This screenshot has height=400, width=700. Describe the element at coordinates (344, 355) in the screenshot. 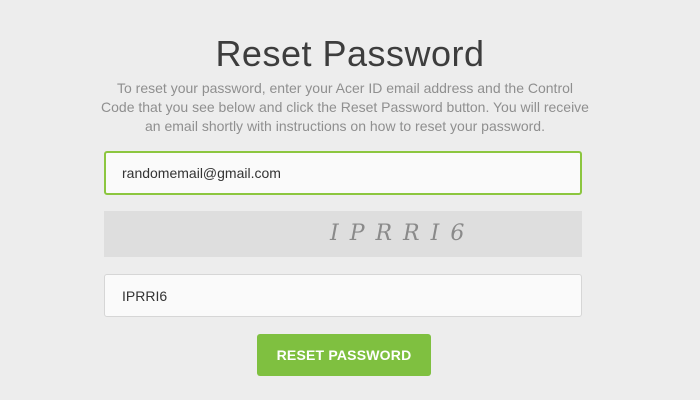

I see `reset-password-button: RESET PASSWORD` at that location.